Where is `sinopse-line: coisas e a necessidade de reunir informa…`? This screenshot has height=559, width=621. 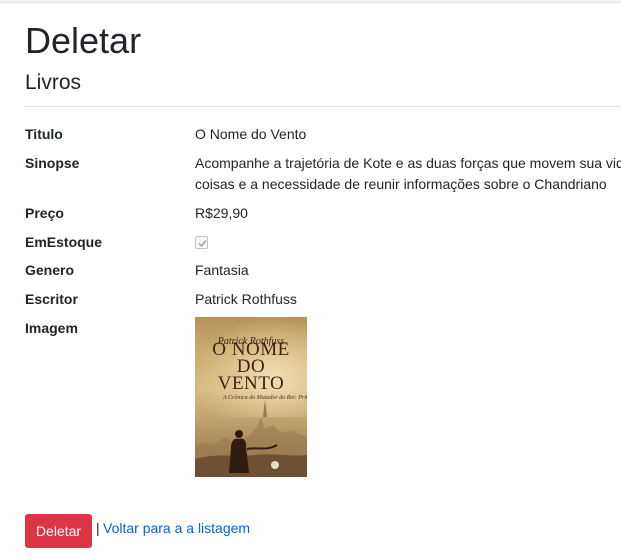 sinopse-line: coisas e a necessidade de reunir informa… is located at coordinates (401, 184).